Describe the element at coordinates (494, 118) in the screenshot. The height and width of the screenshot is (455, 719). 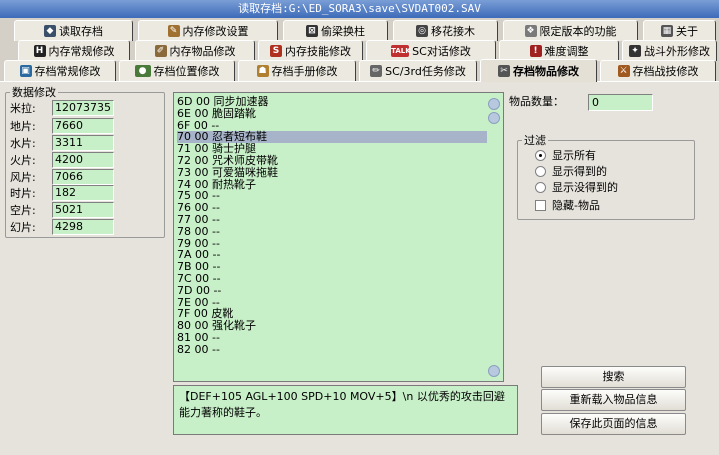
I see `scroll-thumb` at that location.